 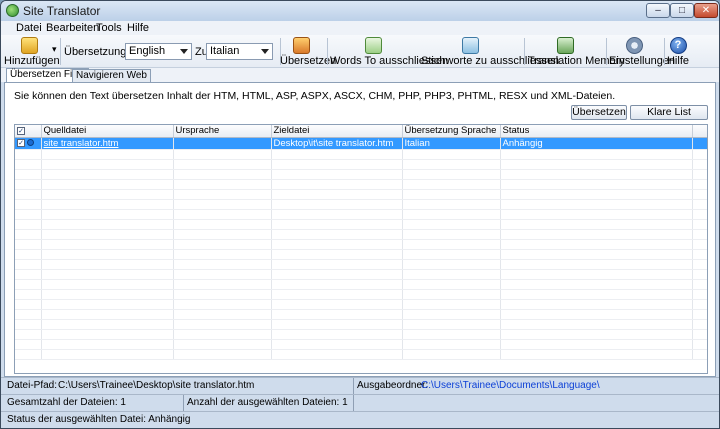 What do you see at coordinates (28, 131) in the screenshot?
I see `select-all-checkbox: ✓` at bounding box center [28, 131].